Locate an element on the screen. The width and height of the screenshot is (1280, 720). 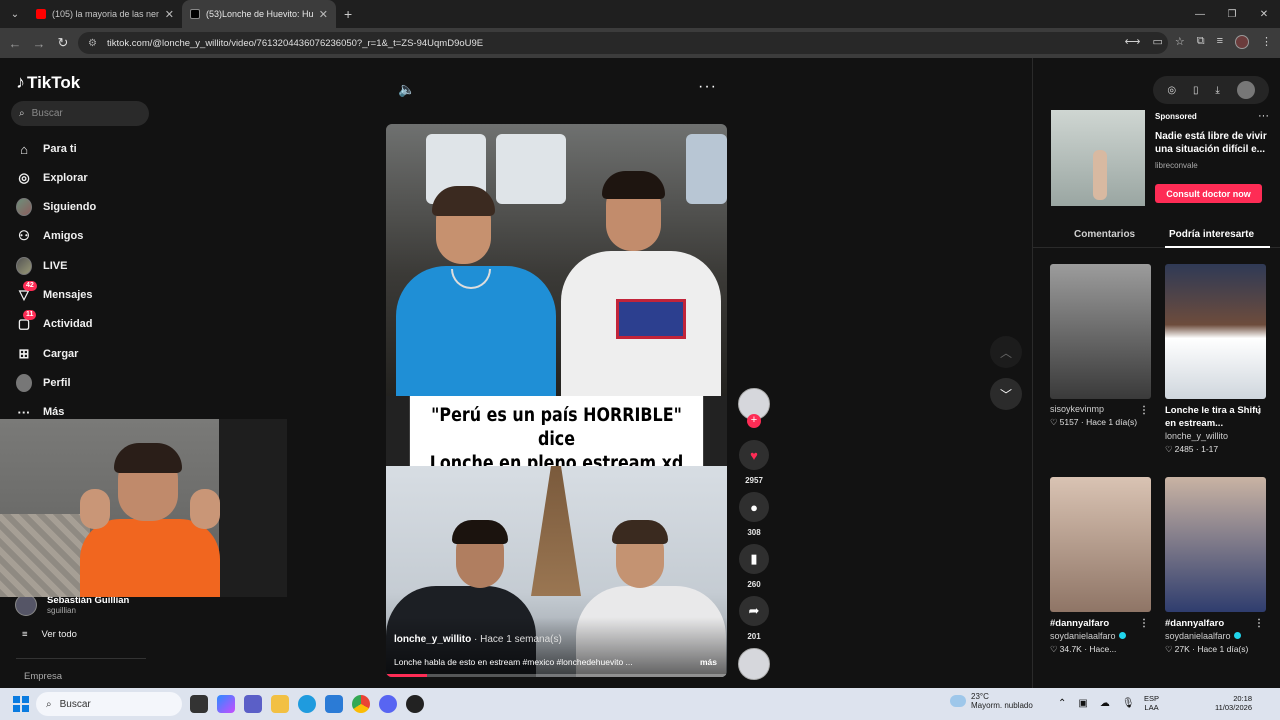
download-icon: ⤓ is located at coordinates (1217, 90).